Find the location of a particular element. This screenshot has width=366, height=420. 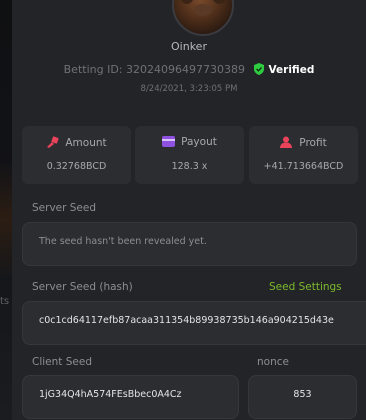

nonce-value: 853 is located at coordinates (302, 394).